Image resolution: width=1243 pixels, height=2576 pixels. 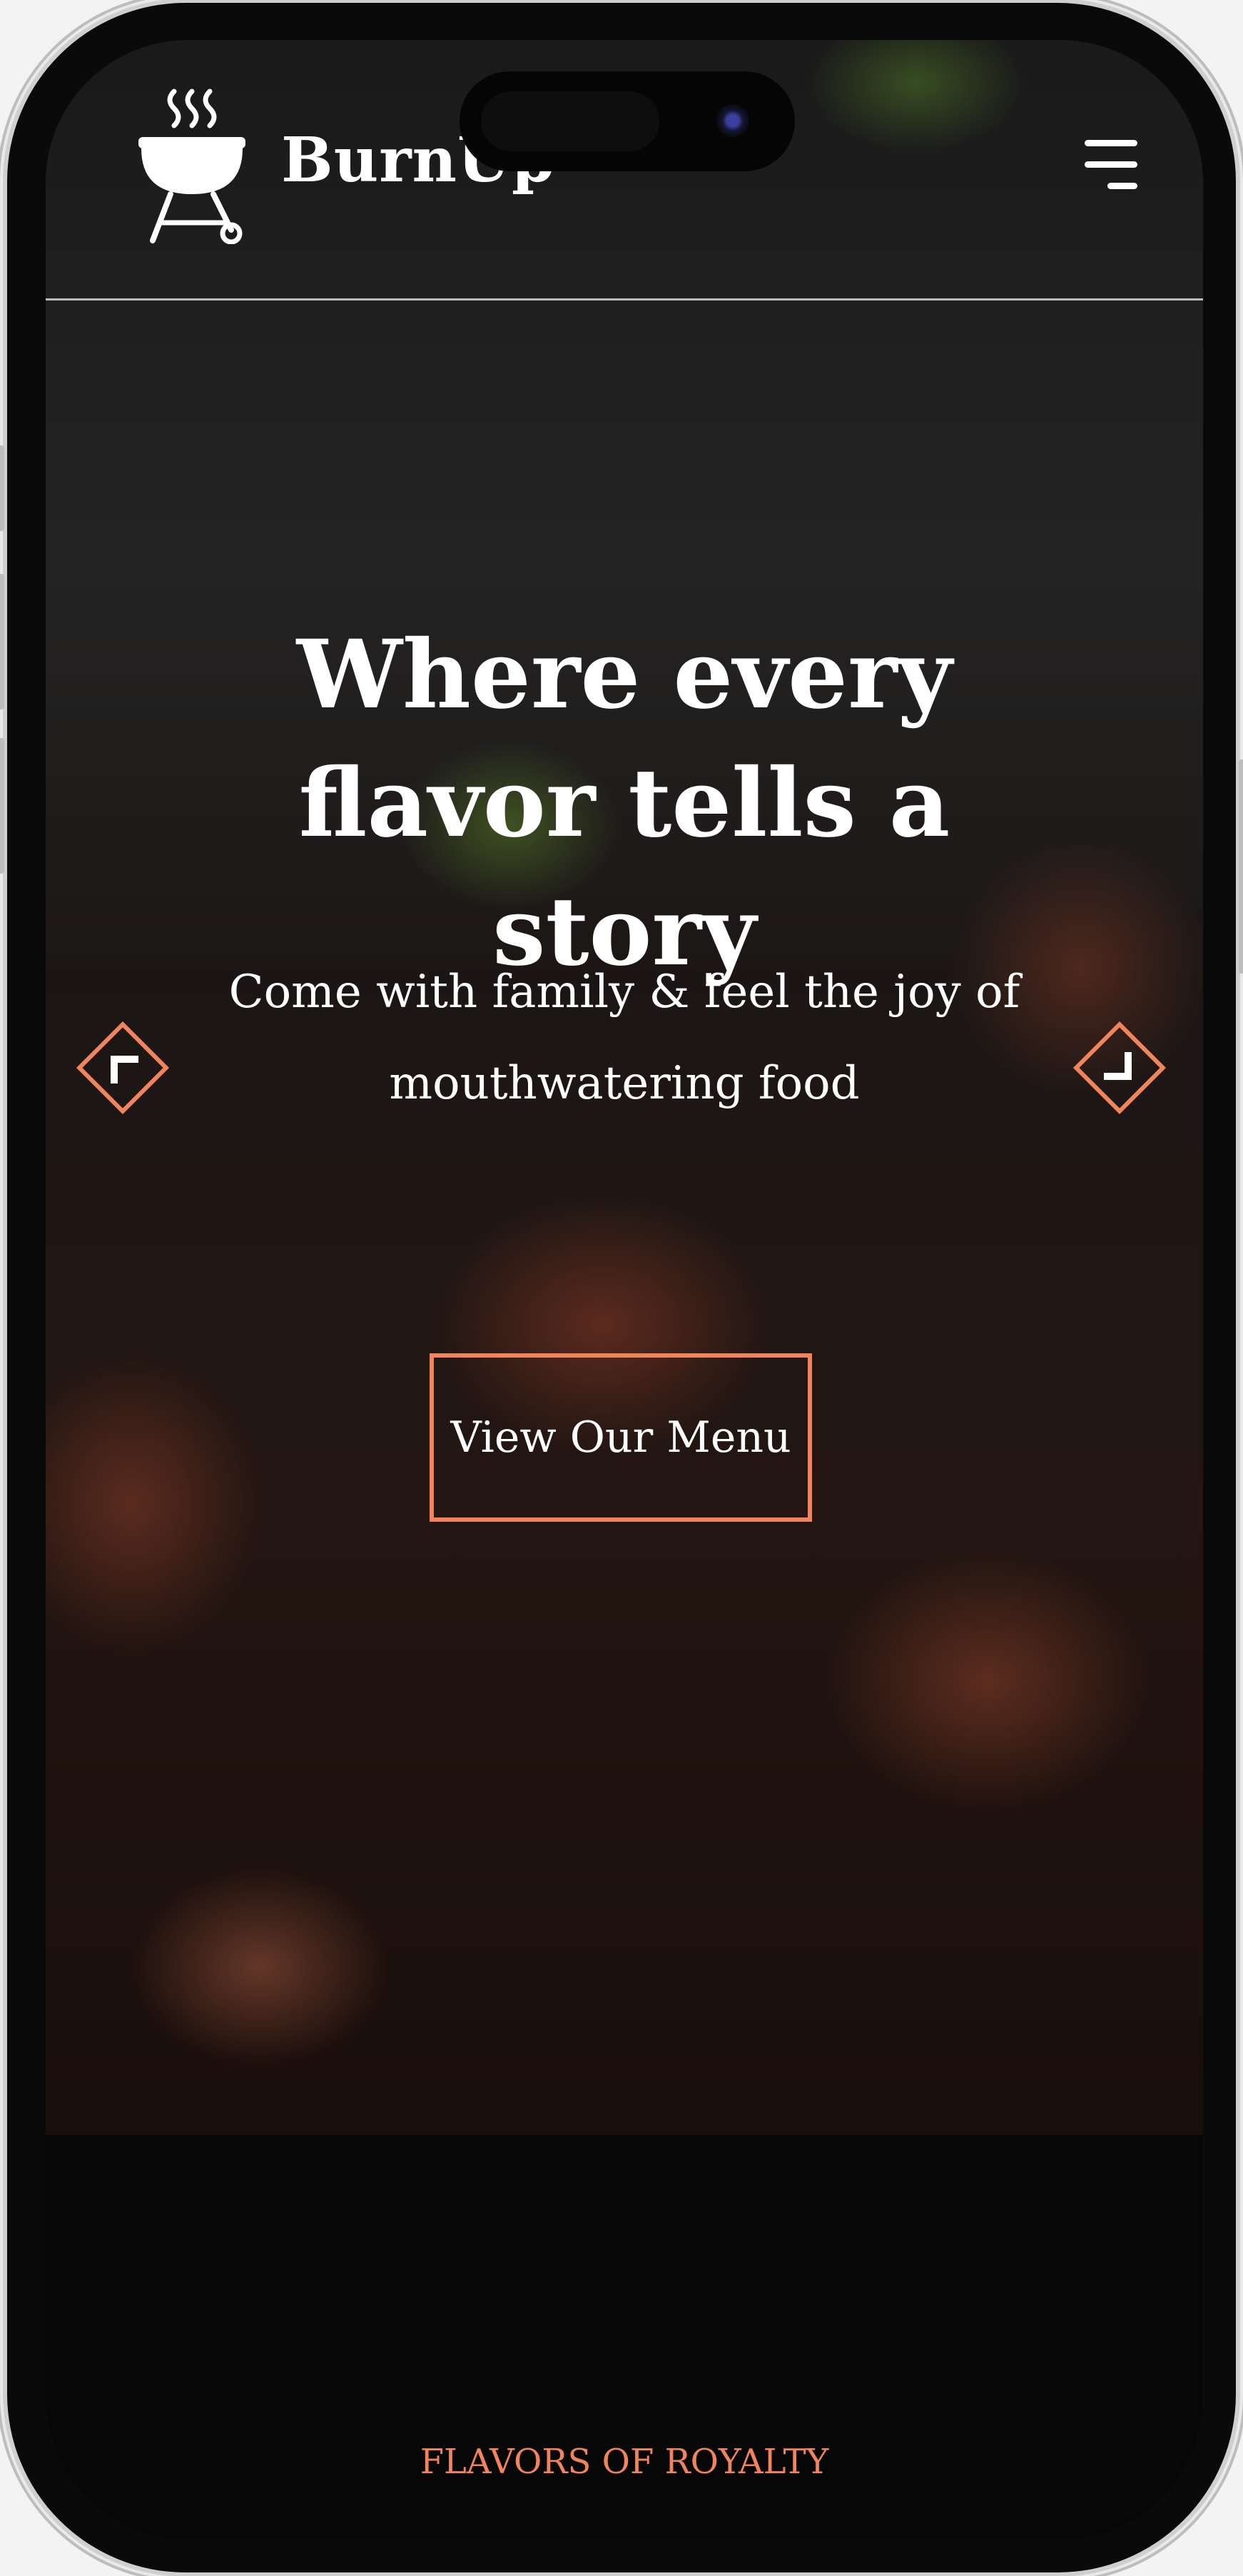 I want to click on side-button-volume-down, so click(x=2, y=806).